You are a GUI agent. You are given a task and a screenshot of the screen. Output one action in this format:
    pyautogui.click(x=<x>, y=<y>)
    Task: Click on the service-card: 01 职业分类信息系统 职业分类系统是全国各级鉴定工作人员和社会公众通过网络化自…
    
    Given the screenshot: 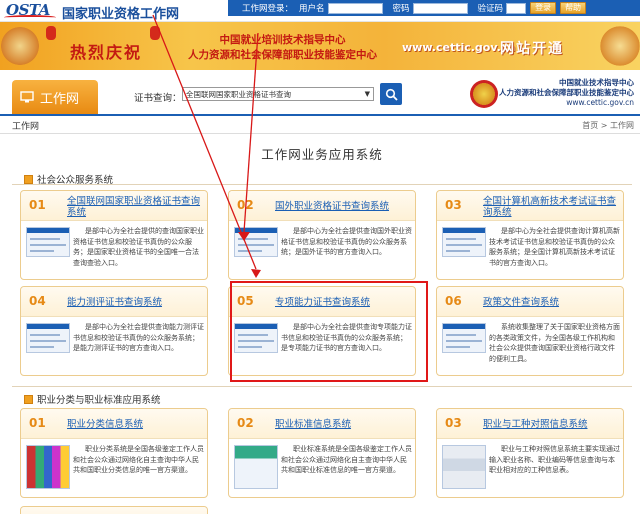 What is the action you would take?
    pyautogui.click(x=114, y=453)
    